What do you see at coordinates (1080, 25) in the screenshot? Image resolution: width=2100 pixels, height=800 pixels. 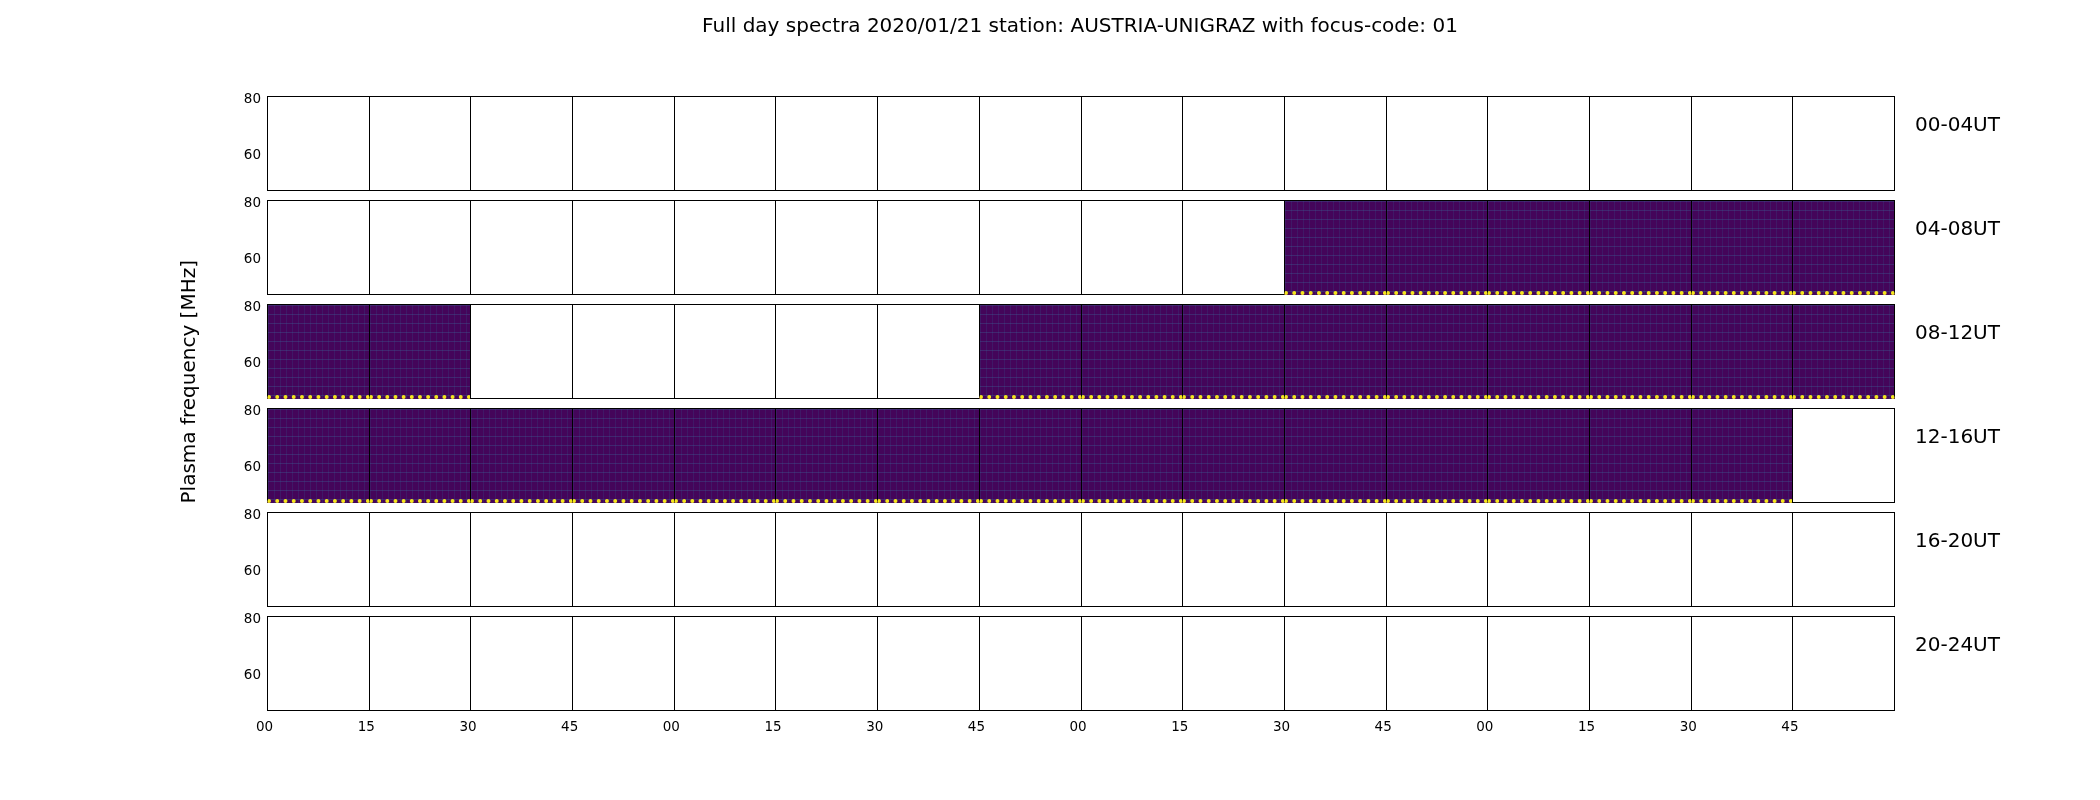 I see `figure-title: Full day spectra 2020/01/21 station: AUSTRIA-UNIGRAZ with focus-code: 01` at bounding box center [1080, 25].